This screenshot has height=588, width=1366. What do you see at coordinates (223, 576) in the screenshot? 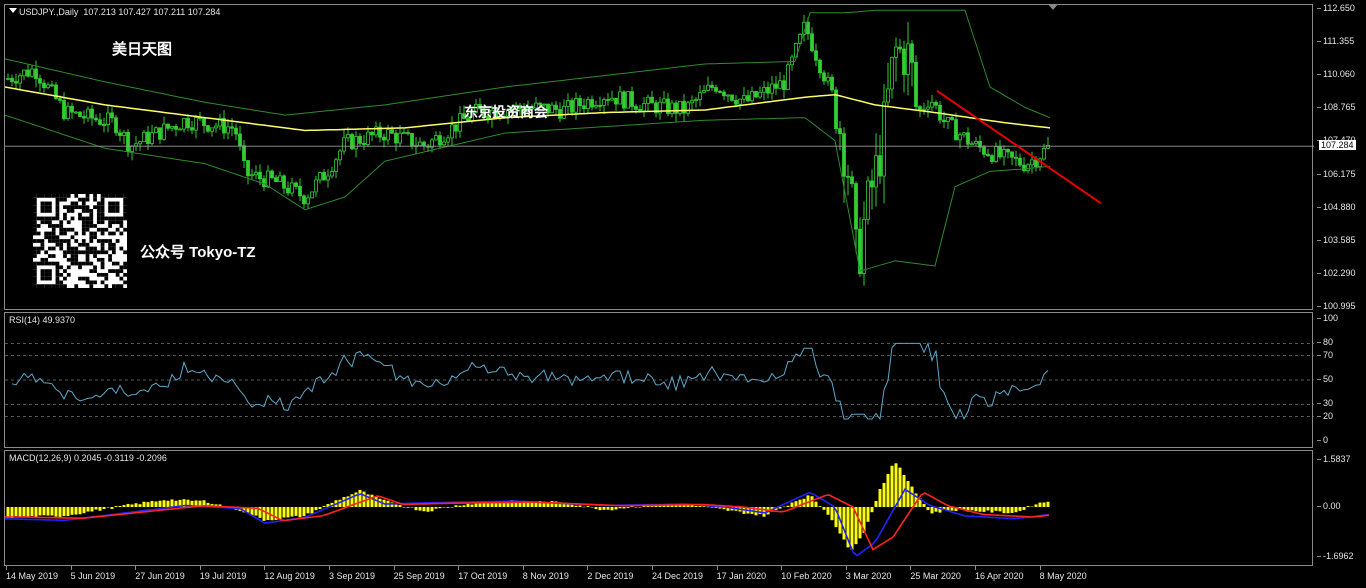
I see `time-axis-label: 19 Jul 2019` at bounding box center [223, 576].